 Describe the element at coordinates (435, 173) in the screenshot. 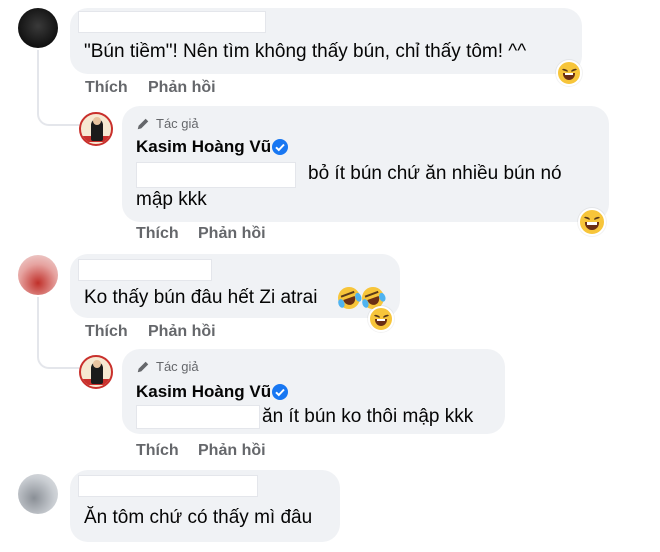

I see `reply-text-line1: bỏ ít bún chứ ăn nhiều bún nó` at that location.